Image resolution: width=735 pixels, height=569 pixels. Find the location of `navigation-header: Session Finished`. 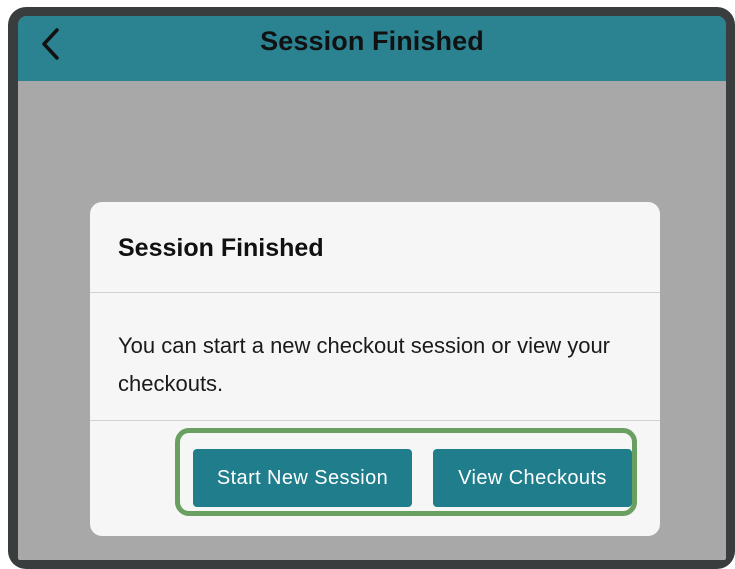

navigation-header: Session Finished is located at coordinates (372, 48).